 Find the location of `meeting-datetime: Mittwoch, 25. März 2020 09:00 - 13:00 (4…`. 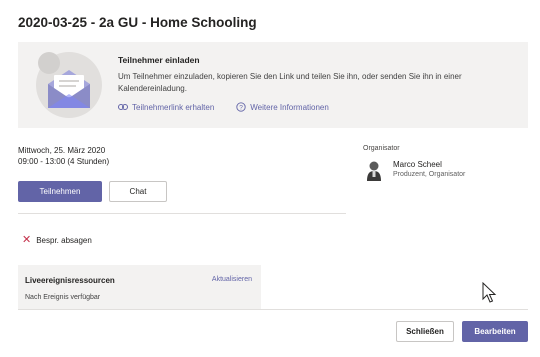

meeting-datetime: Mittwoch, 25. März 2020 09:00 - 13:00 (4… is located at coordinates (63, 156).